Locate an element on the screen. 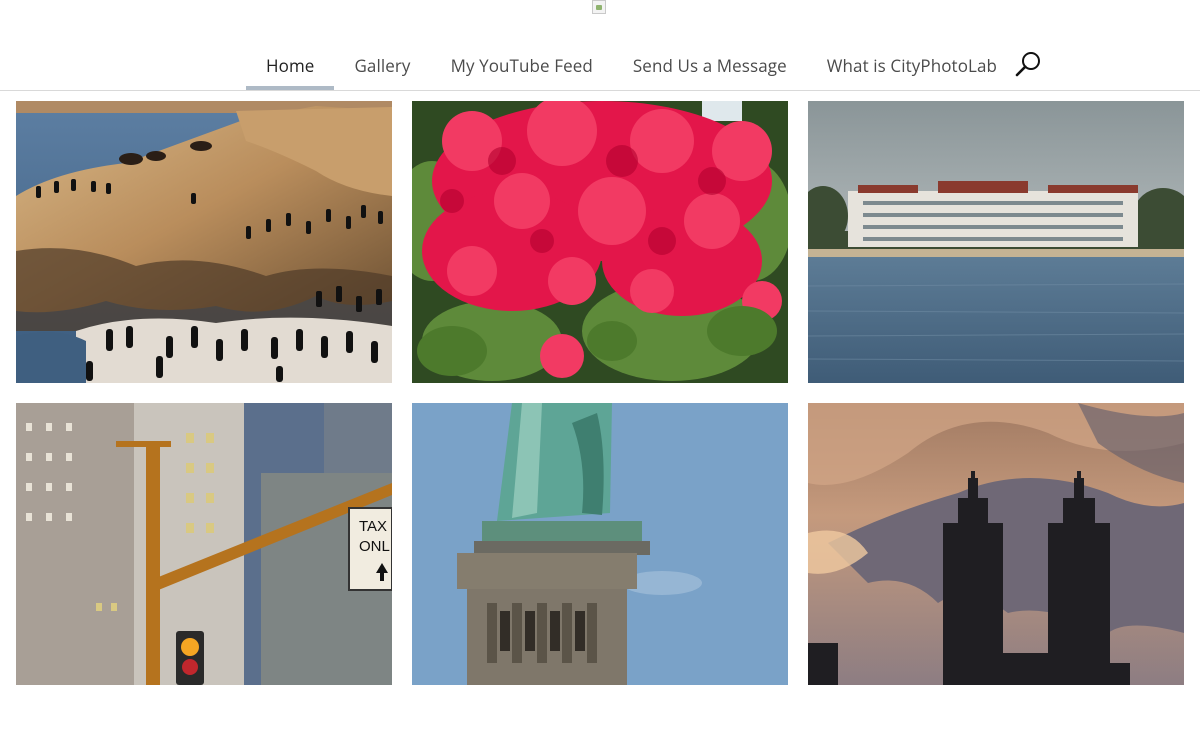  site-logo is located at coordinates (600, 8).